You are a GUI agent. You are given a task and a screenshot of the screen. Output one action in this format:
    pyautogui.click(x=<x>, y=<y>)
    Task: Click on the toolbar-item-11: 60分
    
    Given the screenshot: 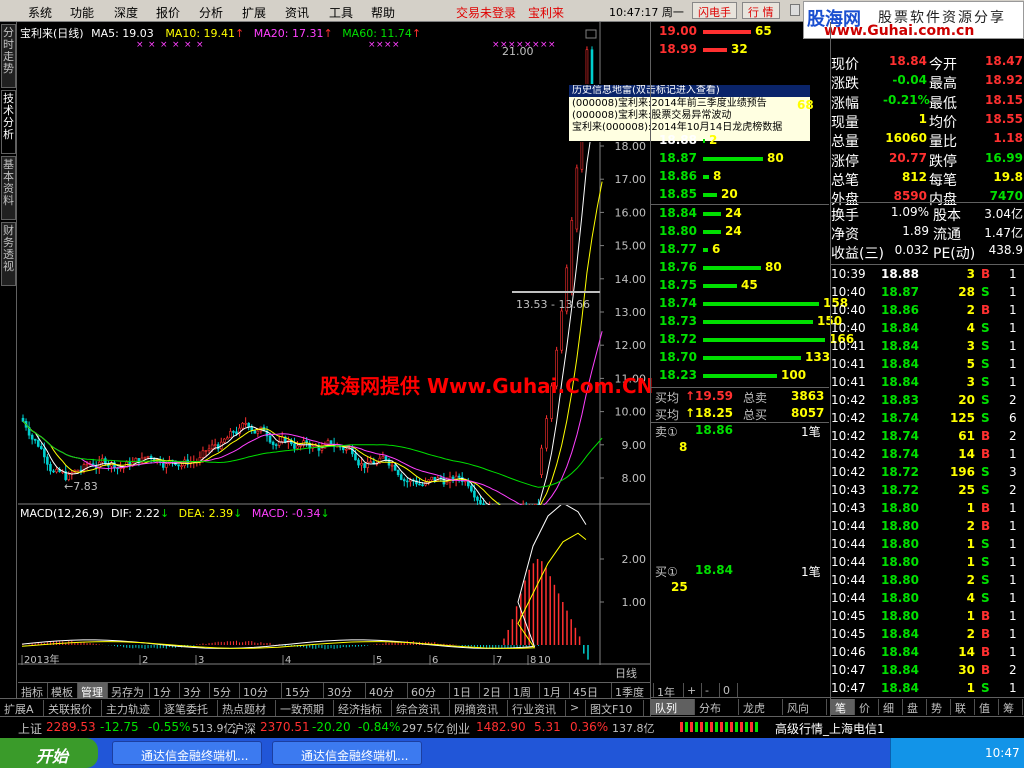 What is the action you would take?
    pyautogui.click(x=429, y=691)
    